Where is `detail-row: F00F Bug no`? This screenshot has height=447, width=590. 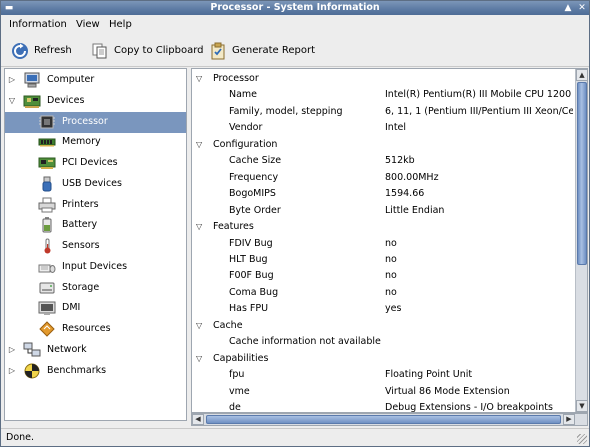
detail-row: F00F Bug no is located at coordinates (382, 276).